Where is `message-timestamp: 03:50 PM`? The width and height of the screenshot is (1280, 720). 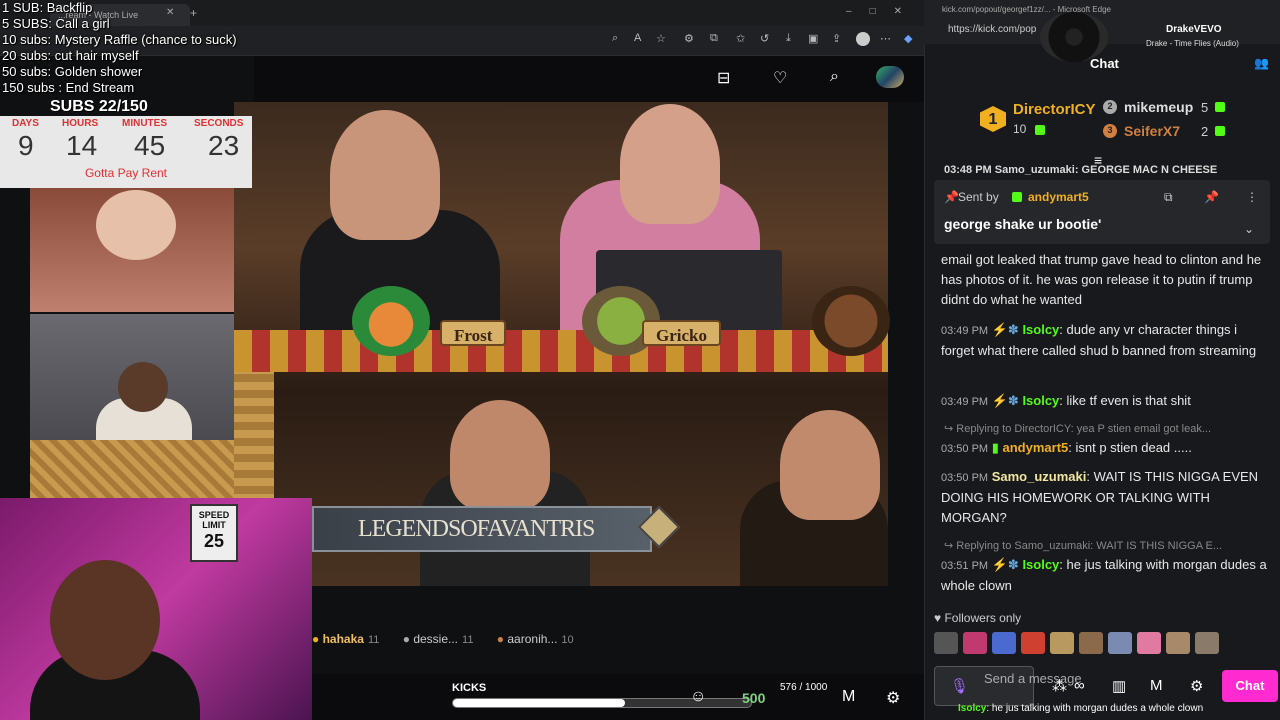
message-timestamp: 03:50 PM is located at coordinates (965, 478).